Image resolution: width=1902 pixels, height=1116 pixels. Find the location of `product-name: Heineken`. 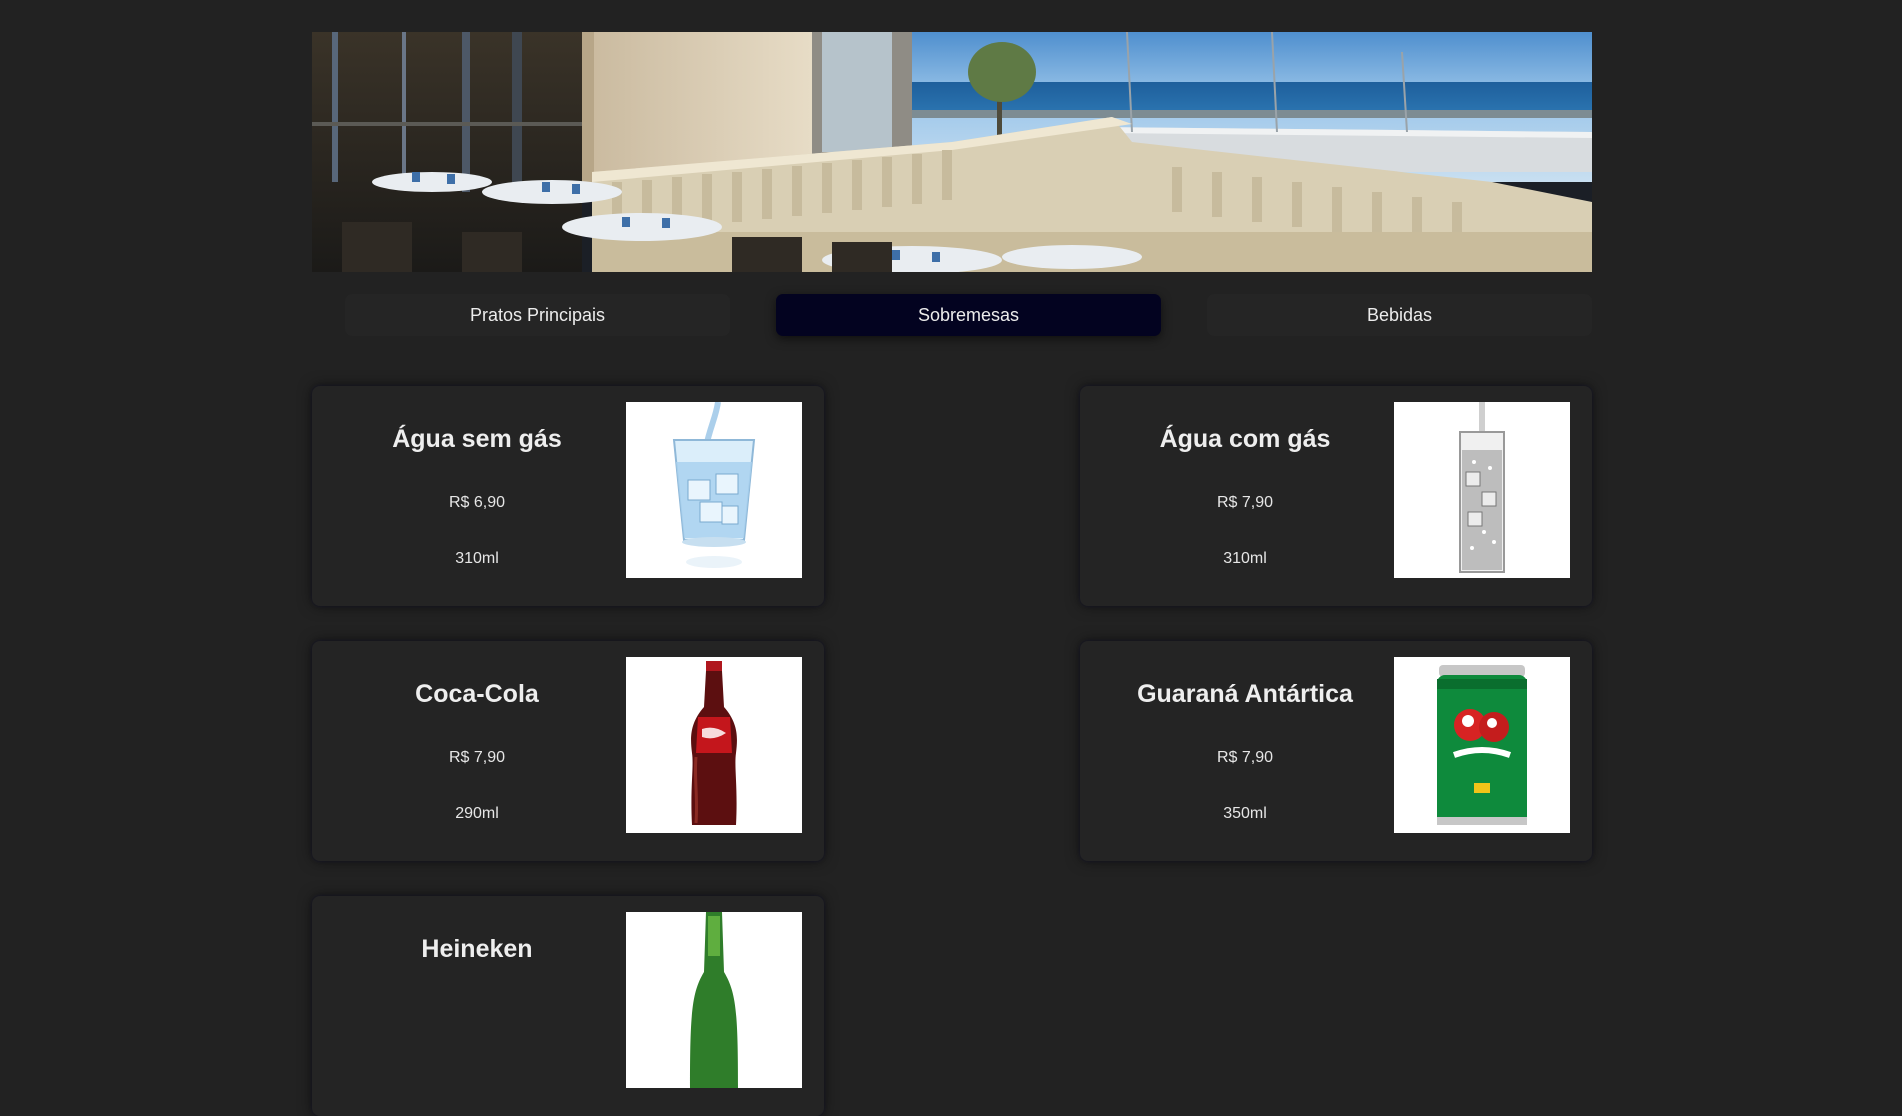

product-name: Heineken is located at coordinates (477, 949).